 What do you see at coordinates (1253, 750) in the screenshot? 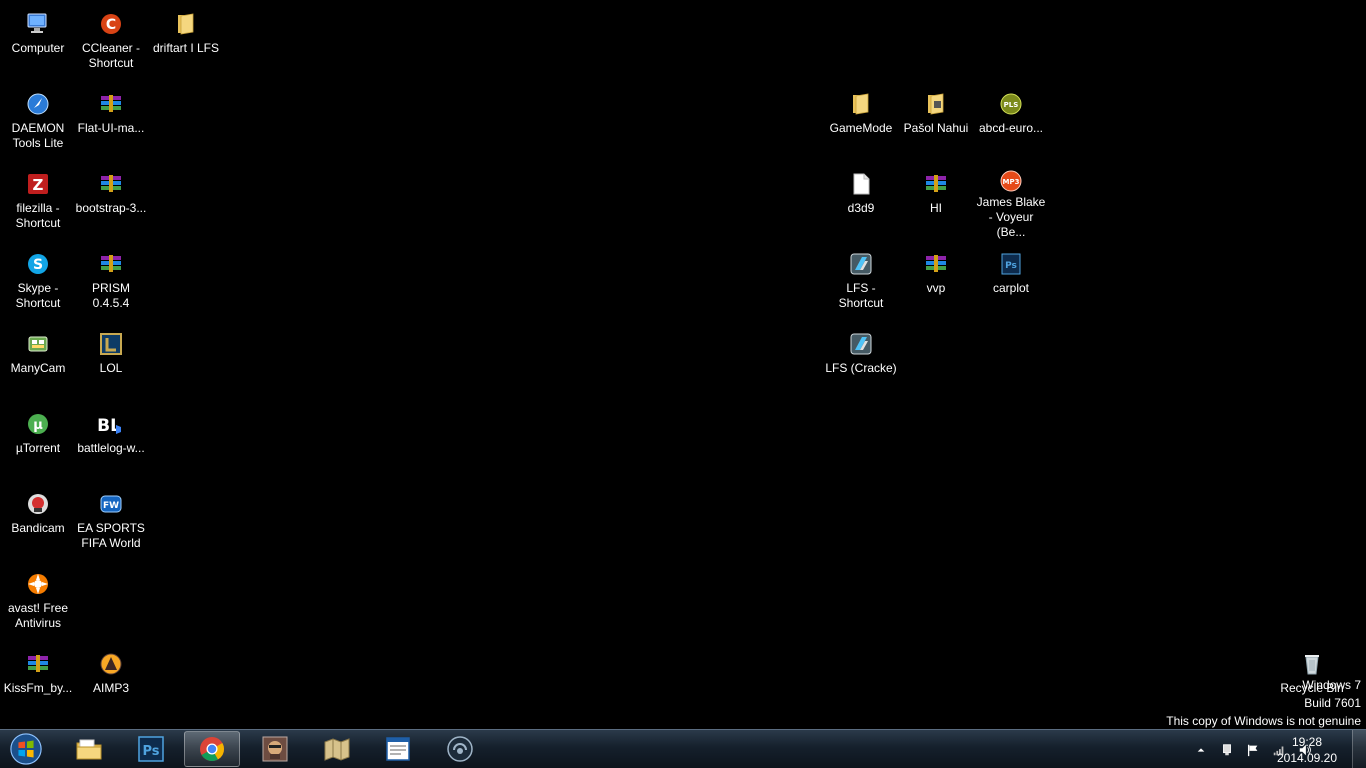
I see `action-center-flag-icon` at bounding box center [1253, 750].